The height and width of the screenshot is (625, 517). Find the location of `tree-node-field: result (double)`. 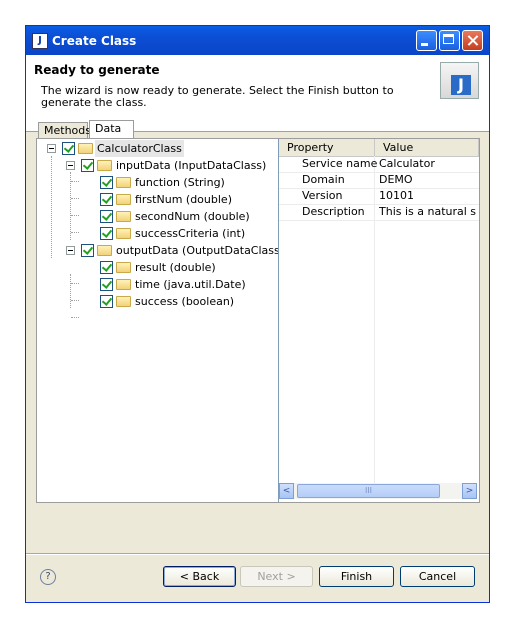

tree-node-field: result (double) is located at coordinates (157, 267).